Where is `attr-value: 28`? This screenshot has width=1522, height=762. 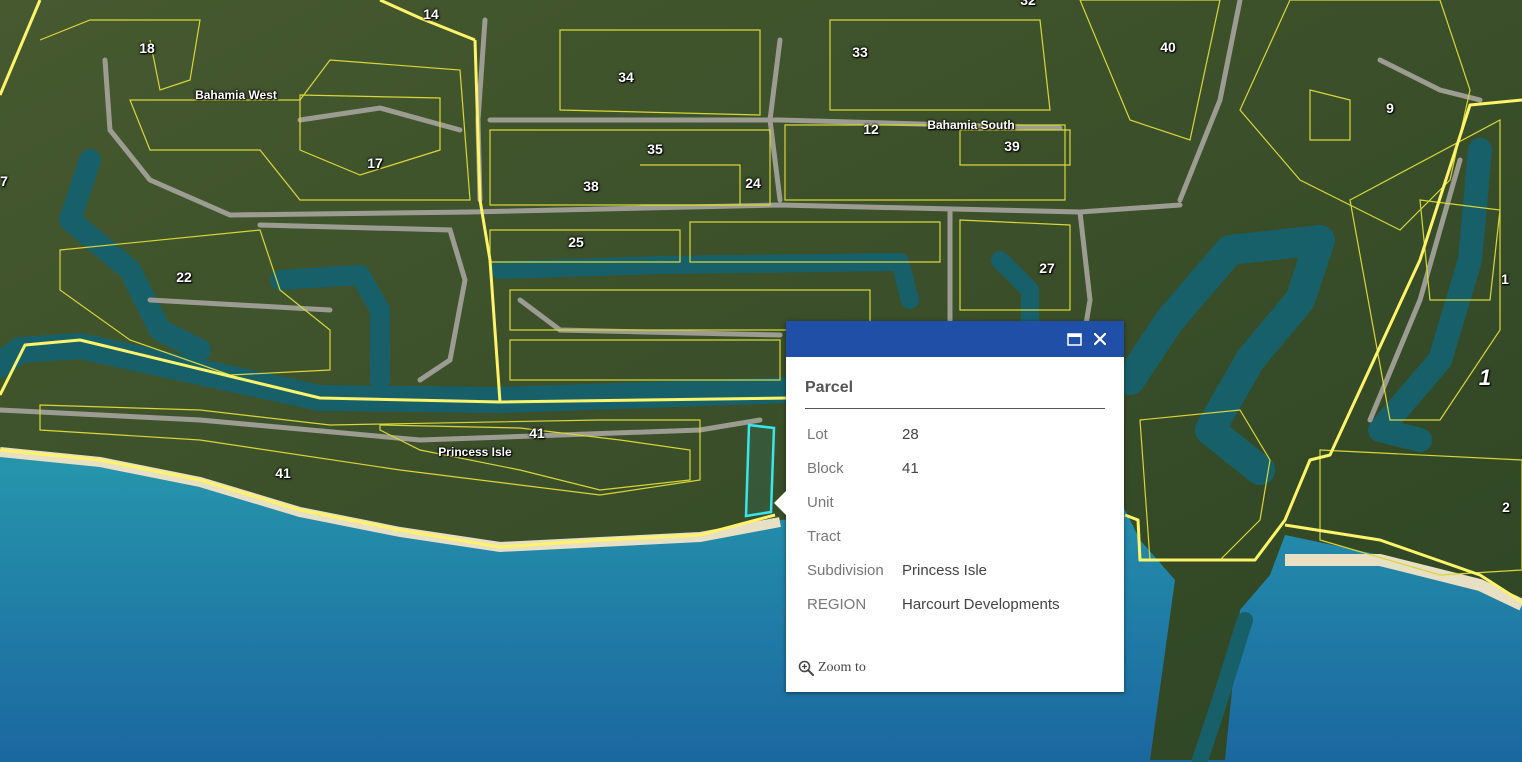 attr-value: 28 is located at coordinates (910, 434).